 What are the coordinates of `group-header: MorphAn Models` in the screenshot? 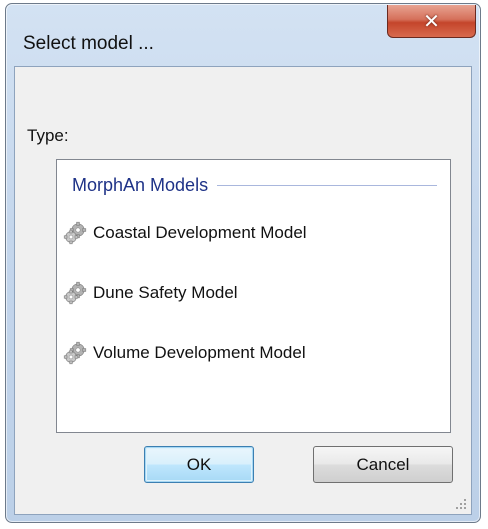 It's located at (254, 185).